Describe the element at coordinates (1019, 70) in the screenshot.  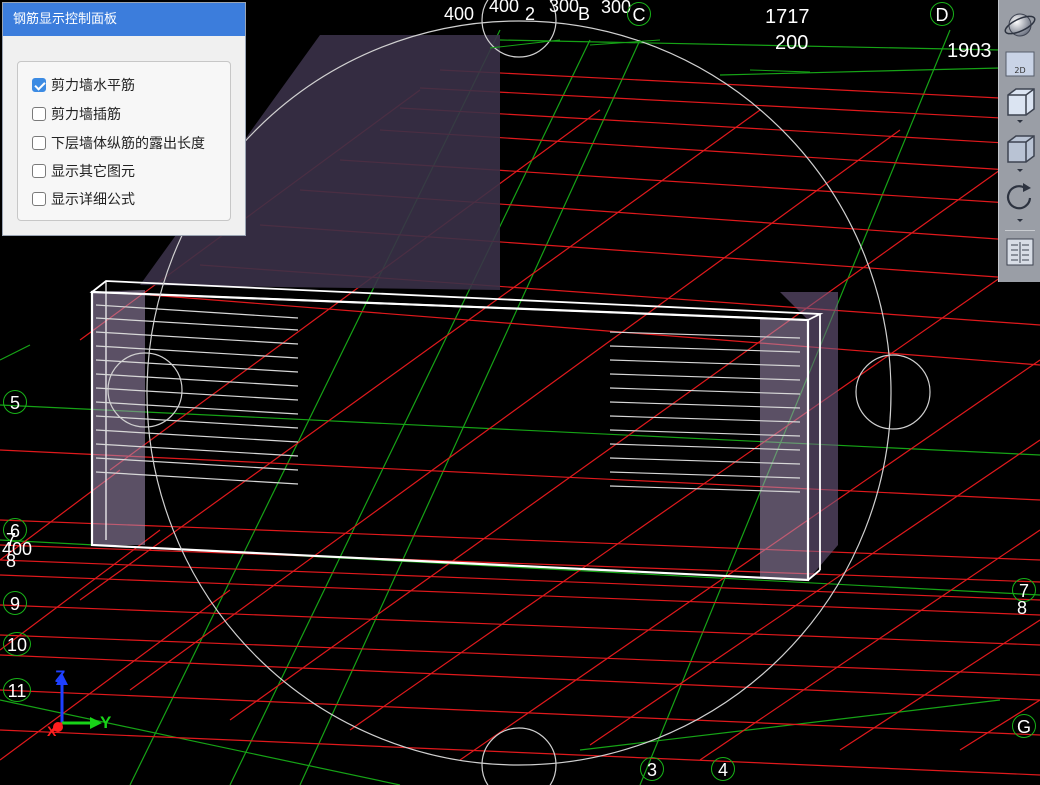
I see `view2d-text: 2D` at that location.